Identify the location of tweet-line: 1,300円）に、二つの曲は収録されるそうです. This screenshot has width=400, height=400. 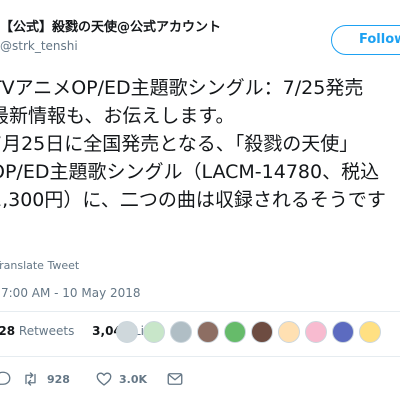
(193, 200).